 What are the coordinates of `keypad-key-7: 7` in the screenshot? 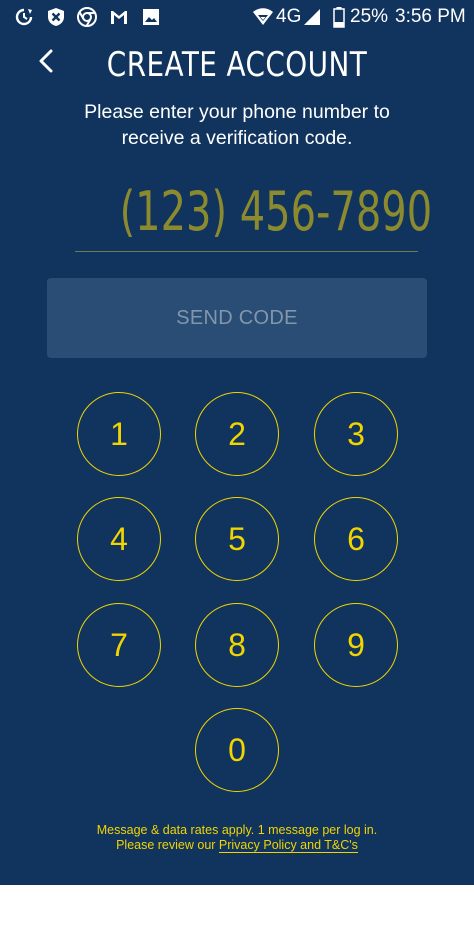 It's located at (119, 645).